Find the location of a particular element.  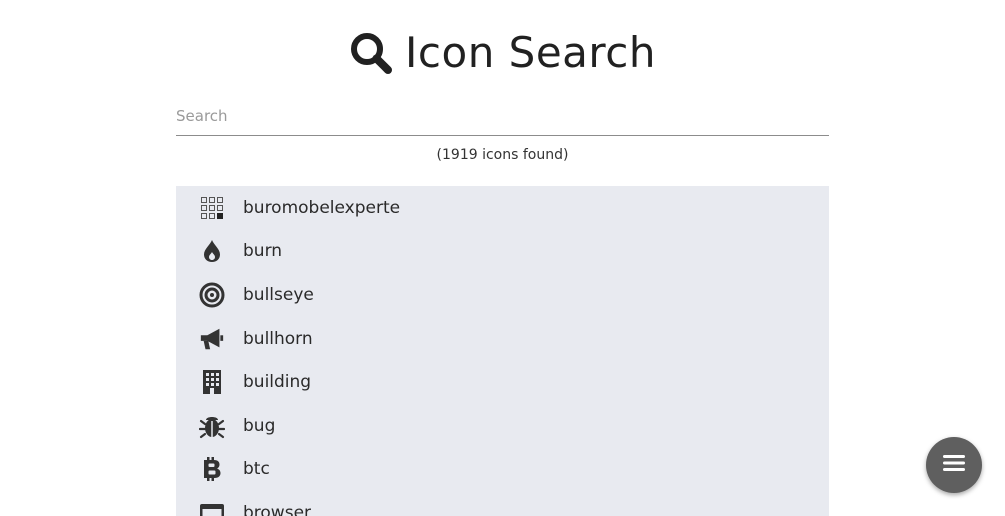

bullhorn-icon is located at coordinates (212, 339).